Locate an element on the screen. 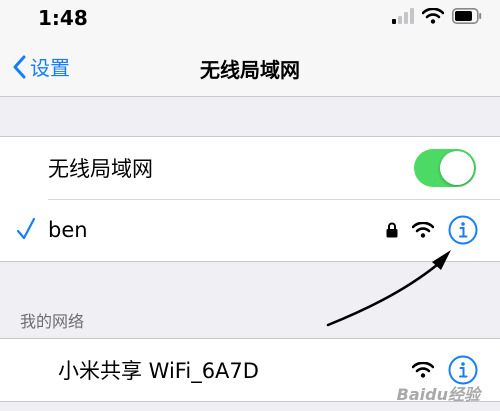  network-name: ben is located at coordinates (68, 230).